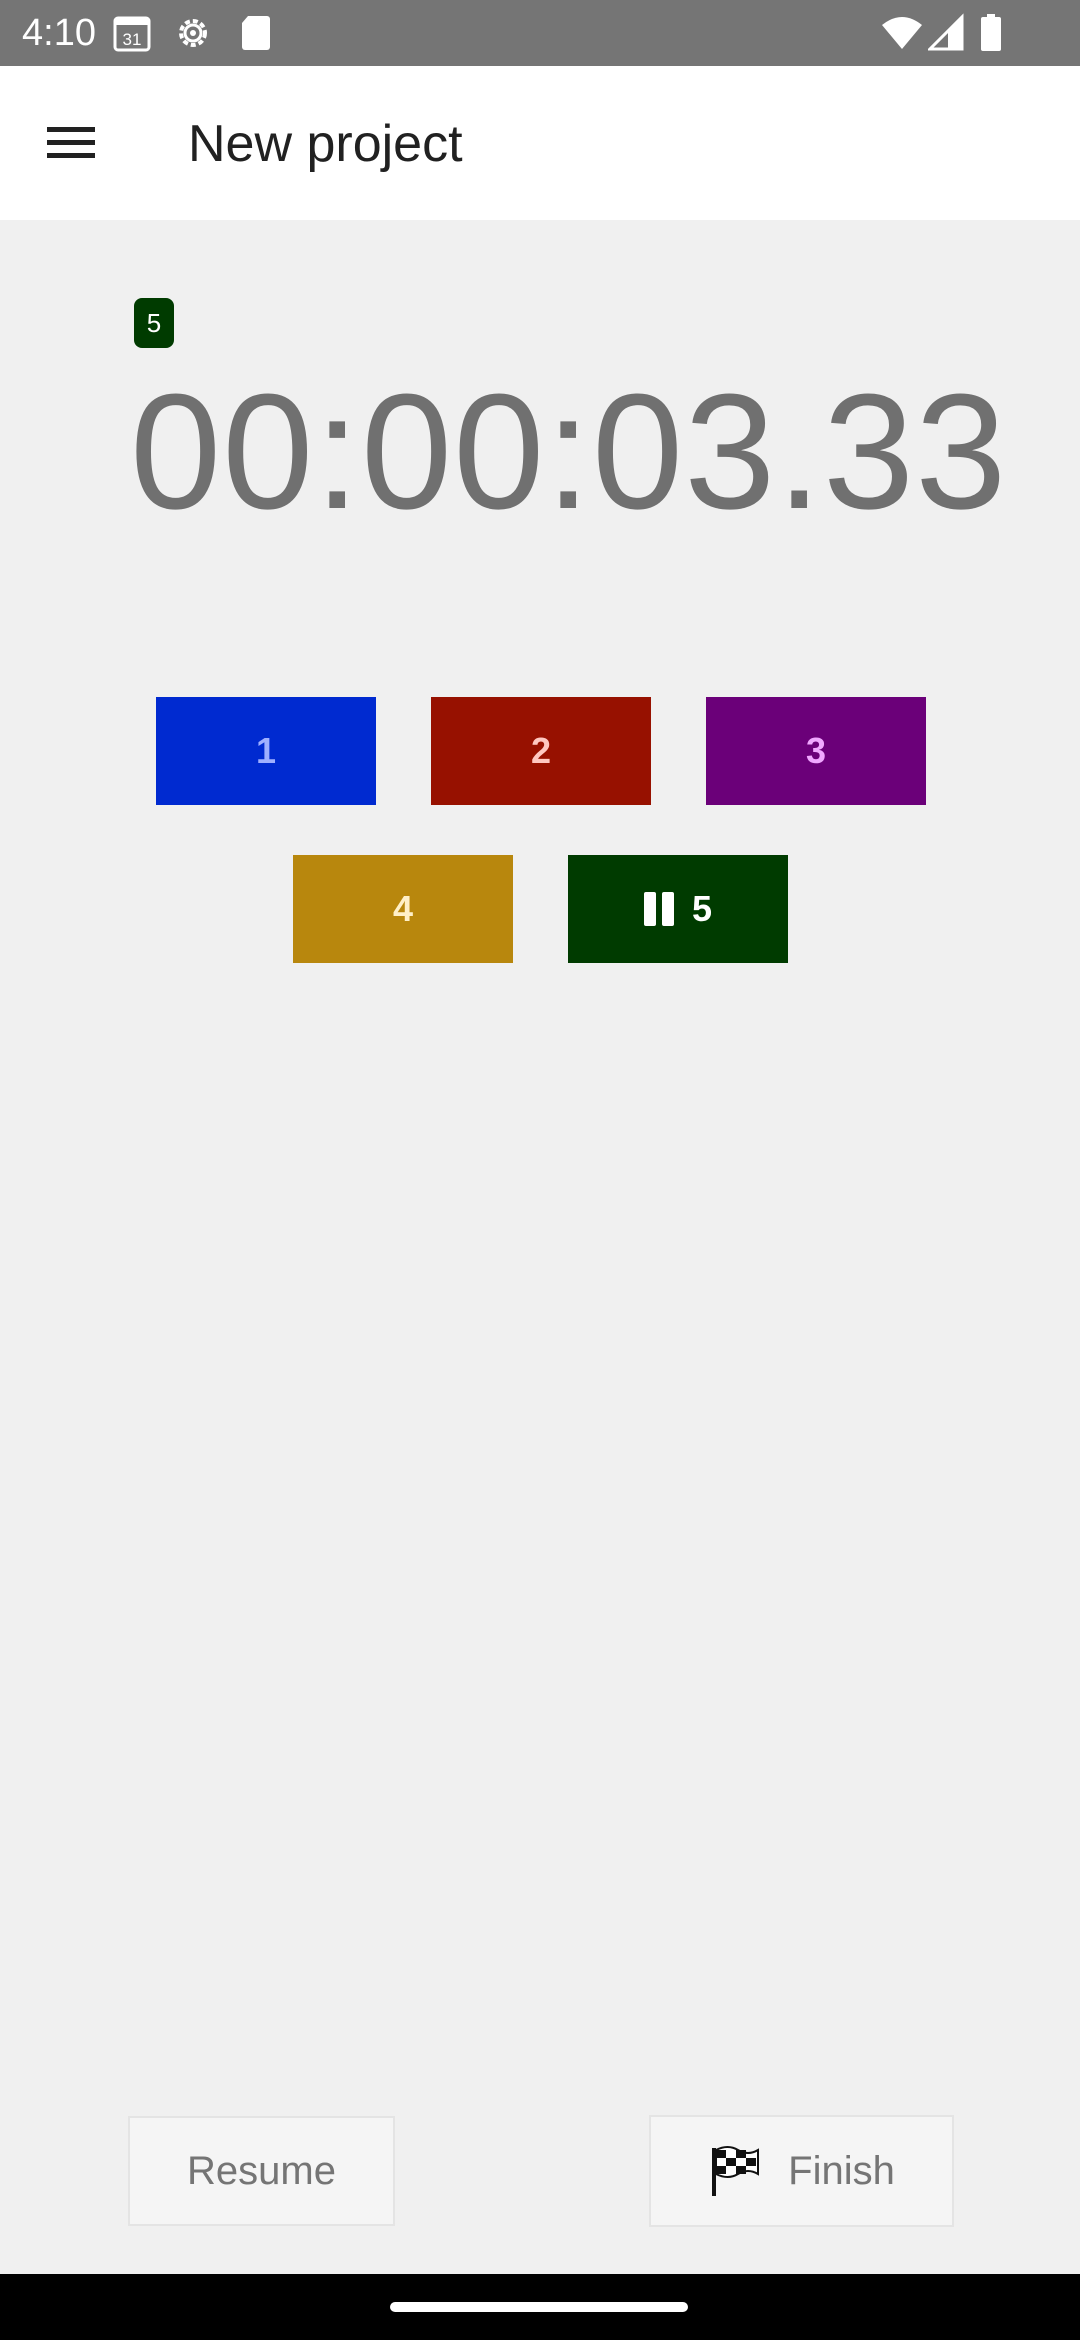  I want to click on counter-button-1: 1, so click(266, 751).